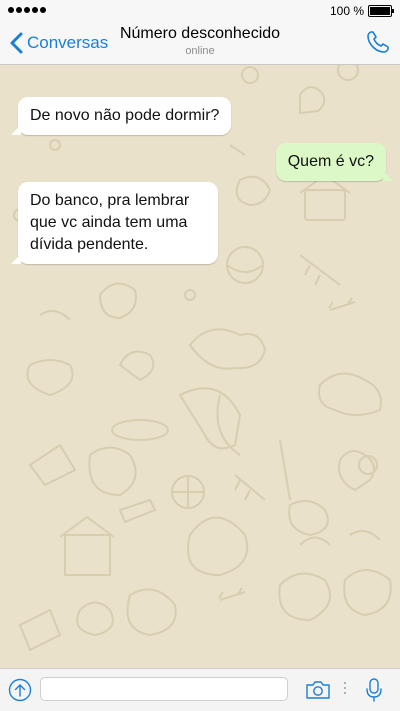  I want to click on divider-dots, so click(345, 690).